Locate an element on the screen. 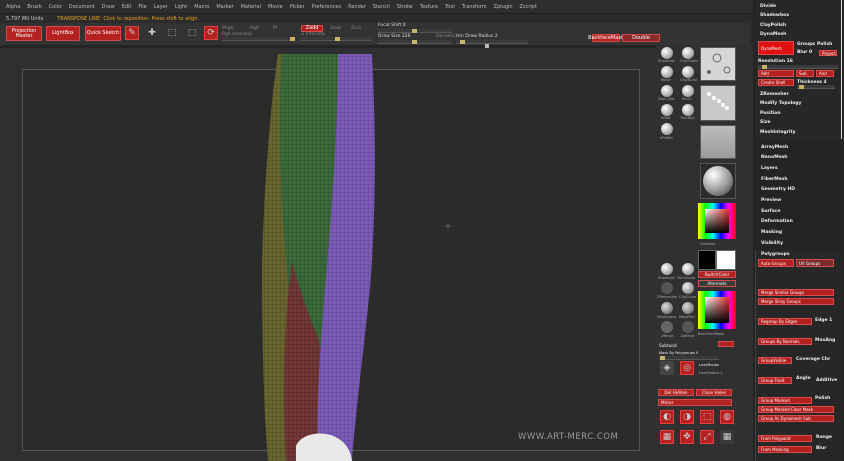  brush-zbrush-icon is located at coordinates (667, 327).